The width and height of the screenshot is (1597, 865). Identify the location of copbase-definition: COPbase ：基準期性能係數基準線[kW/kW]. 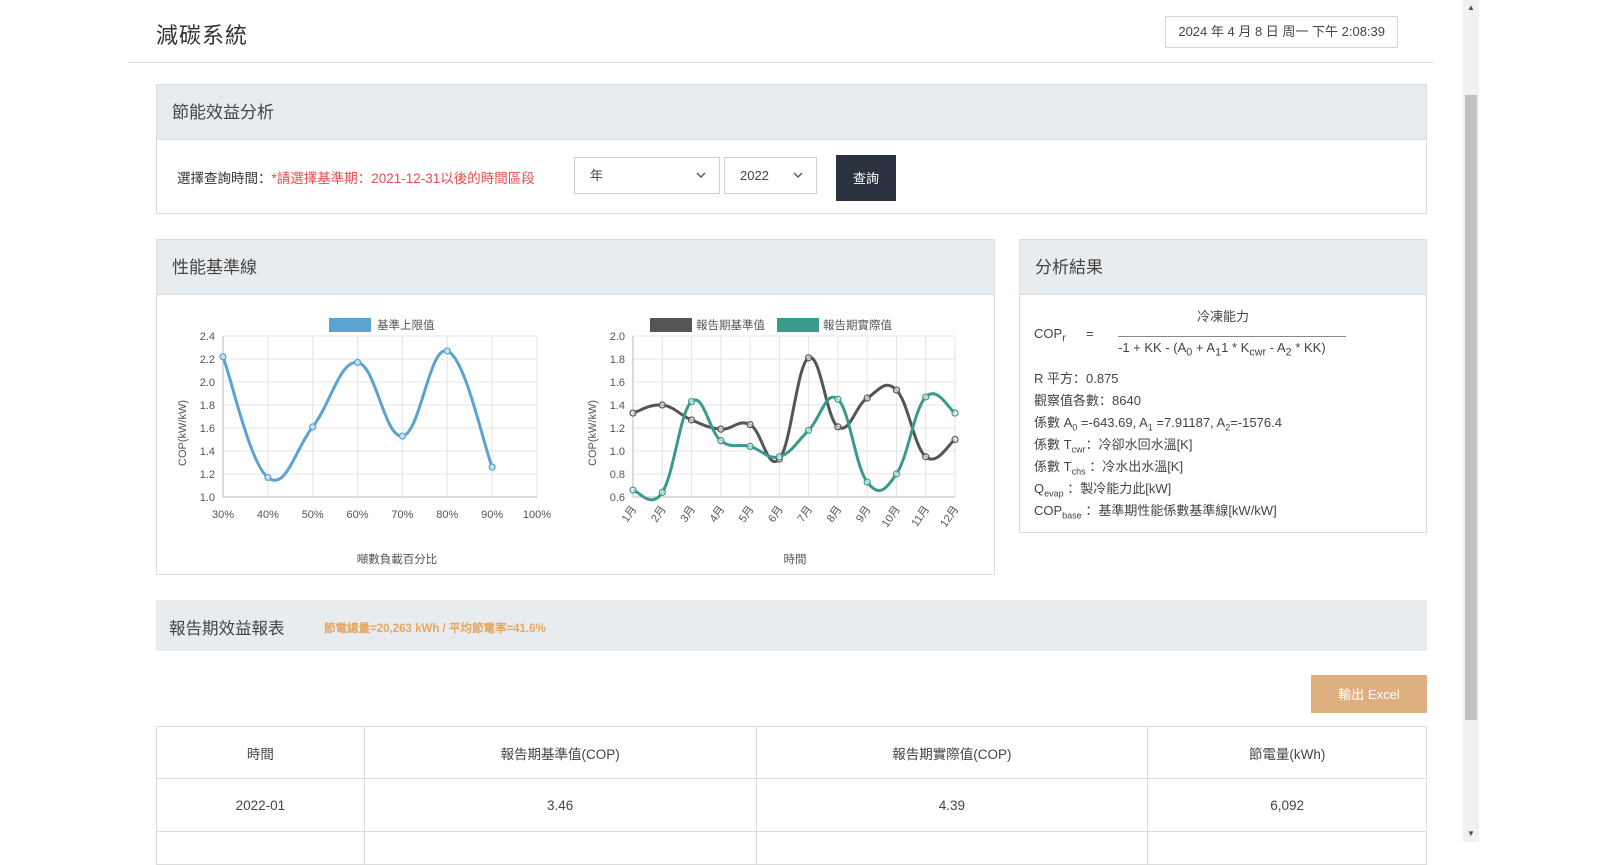
(1155, 512).